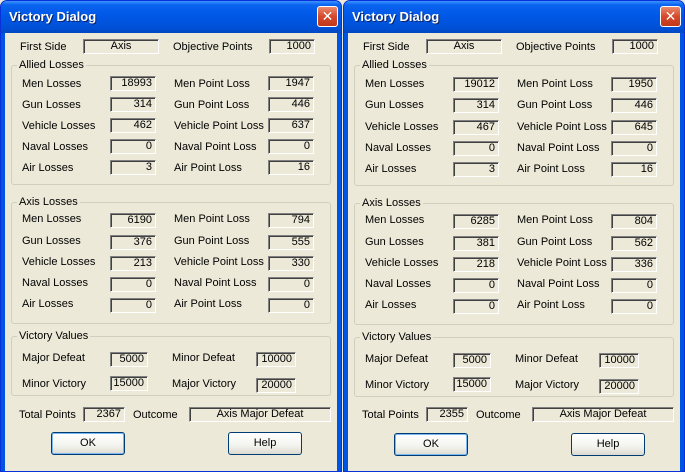 The height and width of the screenshot is (472, 685). What do you see at coordinates (204, 384) in the screenshot?
I see `major-victory-label: Major Victory` at bounding box center [204, 384].